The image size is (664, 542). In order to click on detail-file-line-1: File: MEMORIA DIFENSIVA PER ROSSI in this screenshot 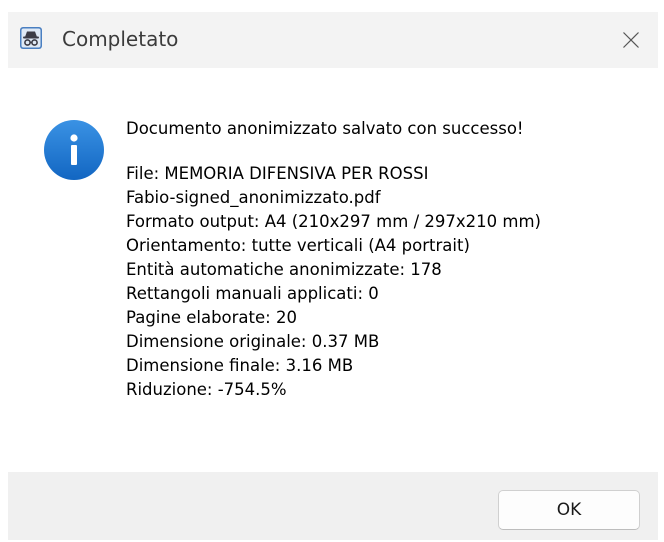, I will do `click(277, 173)`.